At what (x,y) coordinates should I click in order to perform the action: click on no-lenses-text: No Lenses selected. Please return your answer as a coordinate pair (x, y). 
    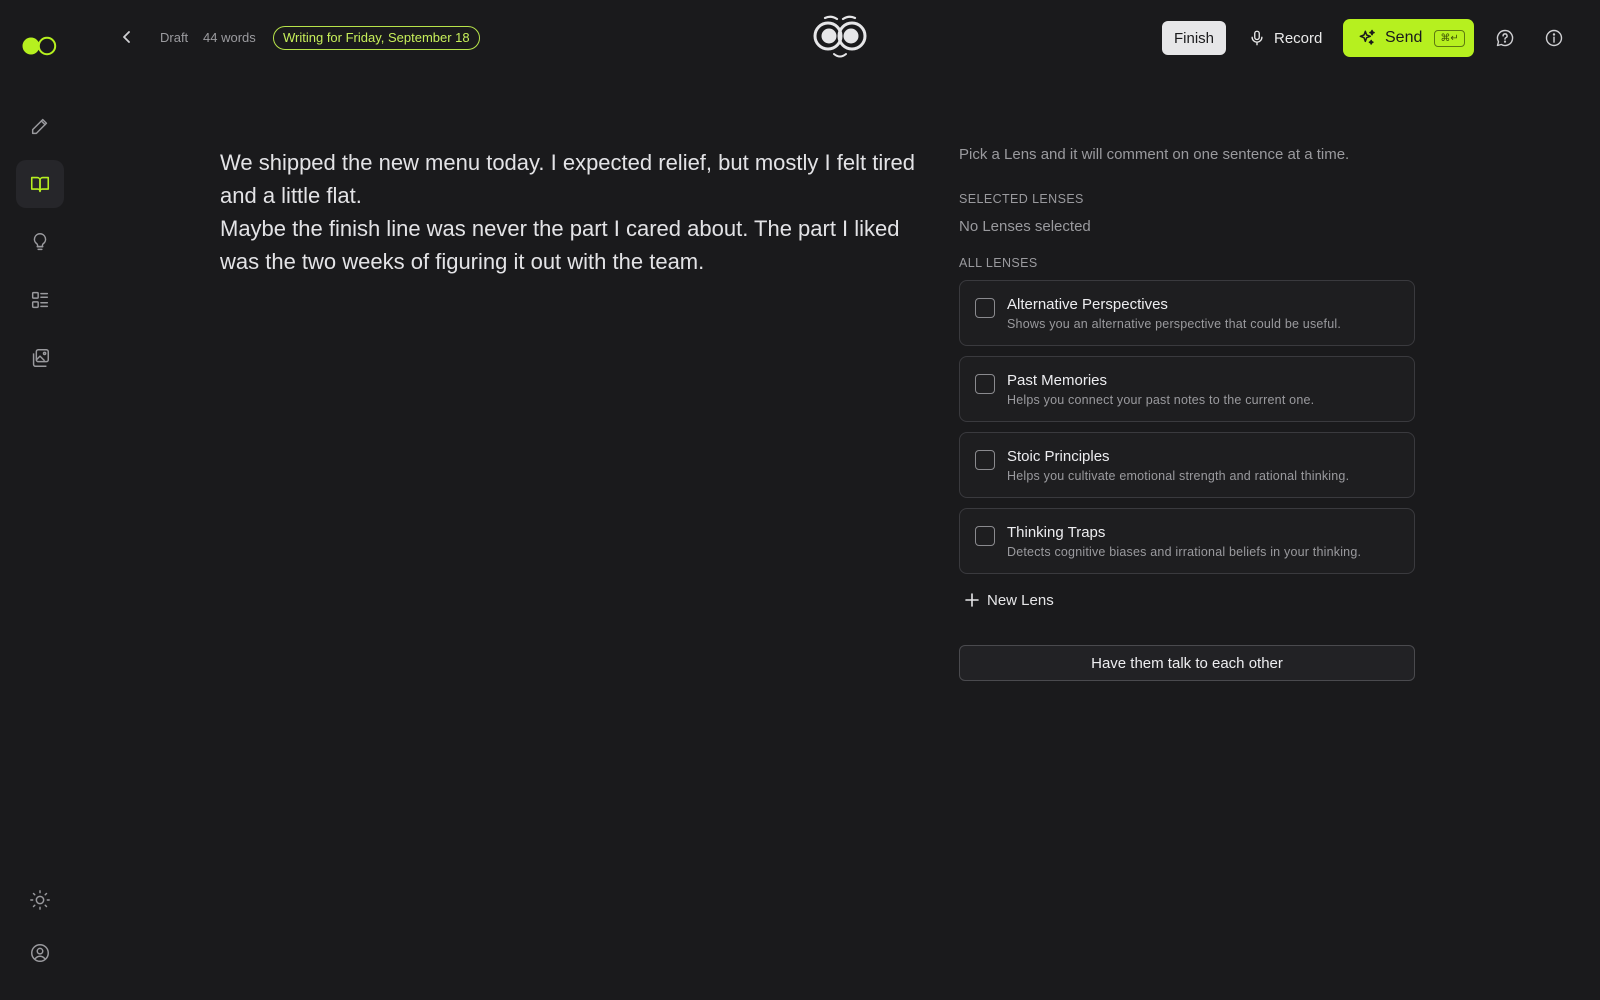
    Looking at the image, I should click on (1025, 226).